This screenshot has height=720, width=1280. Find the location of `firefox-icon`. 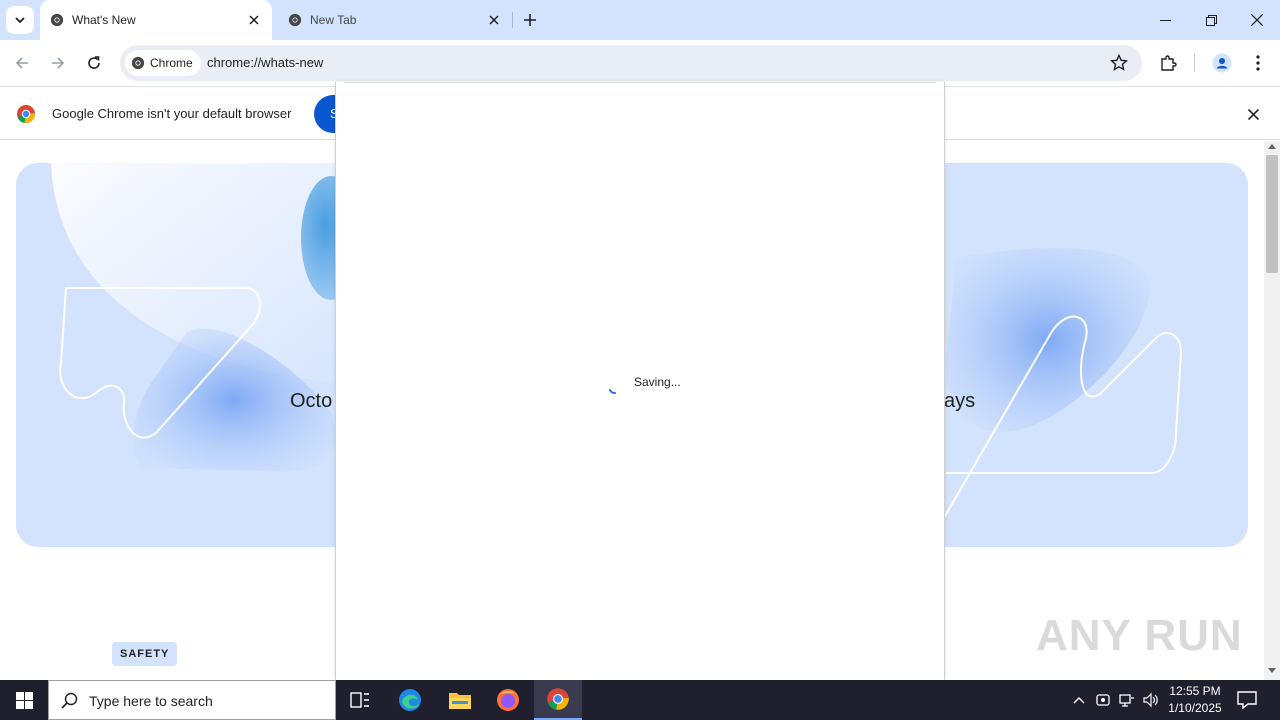

firefox-icon is located at coordinates (508, 700).